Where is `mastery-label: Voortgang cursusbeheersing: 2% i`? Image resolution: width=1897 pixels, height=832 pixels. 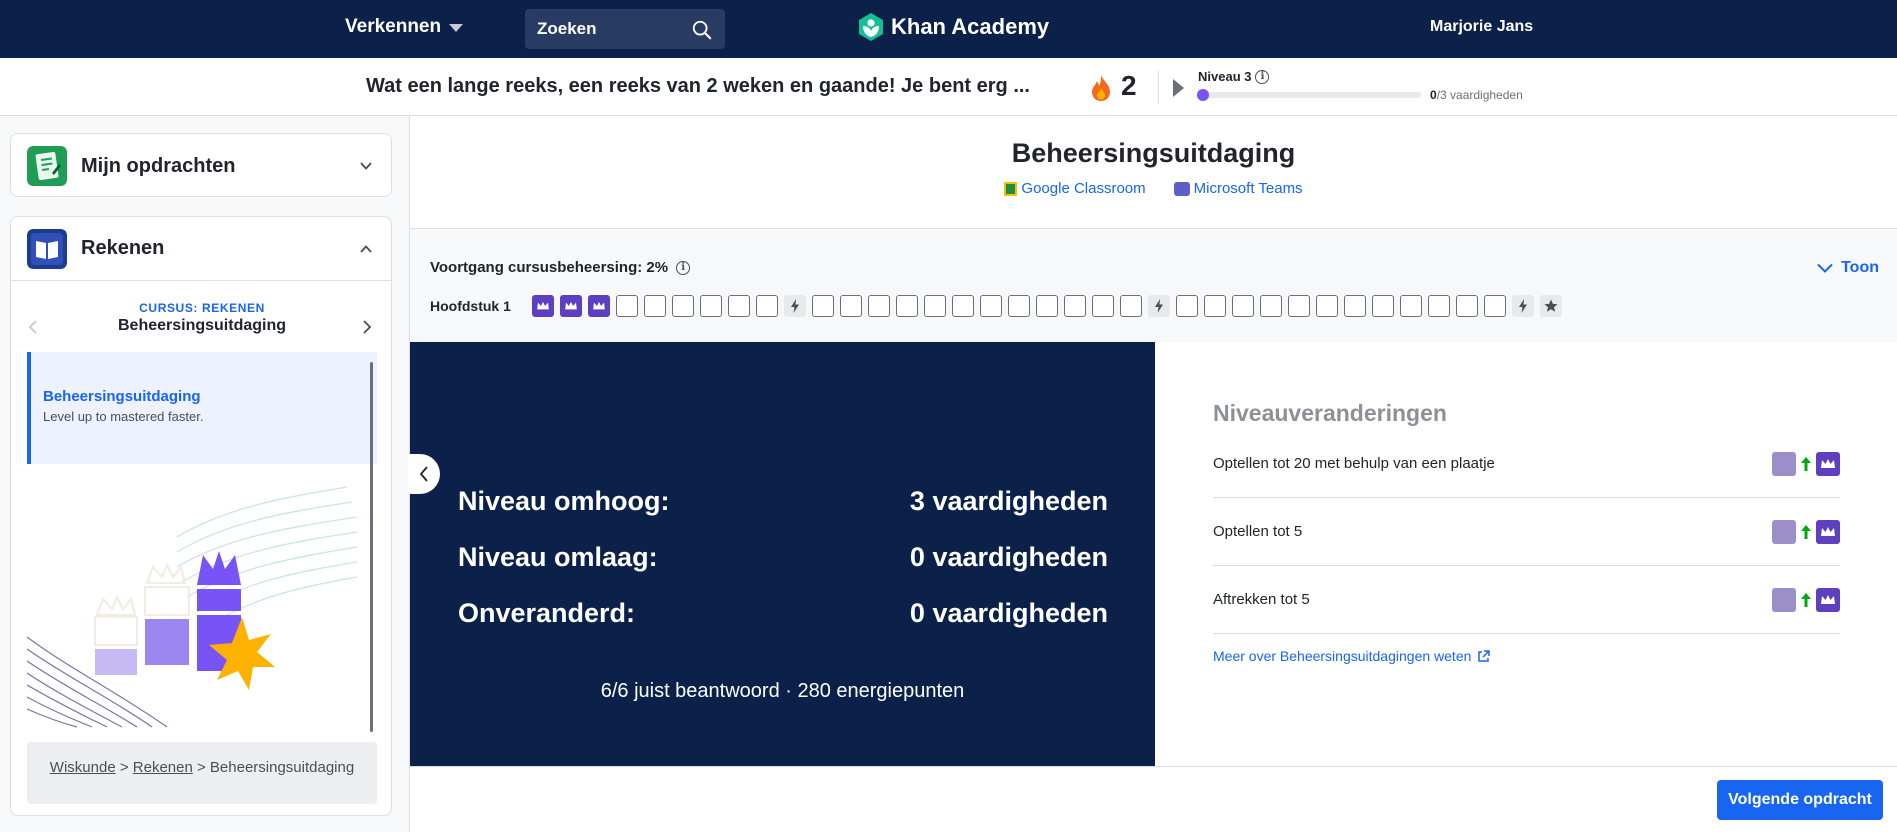 mastery-label: Voortgang cursusbeheersing: 2% i is located at coordinates (560, 267).